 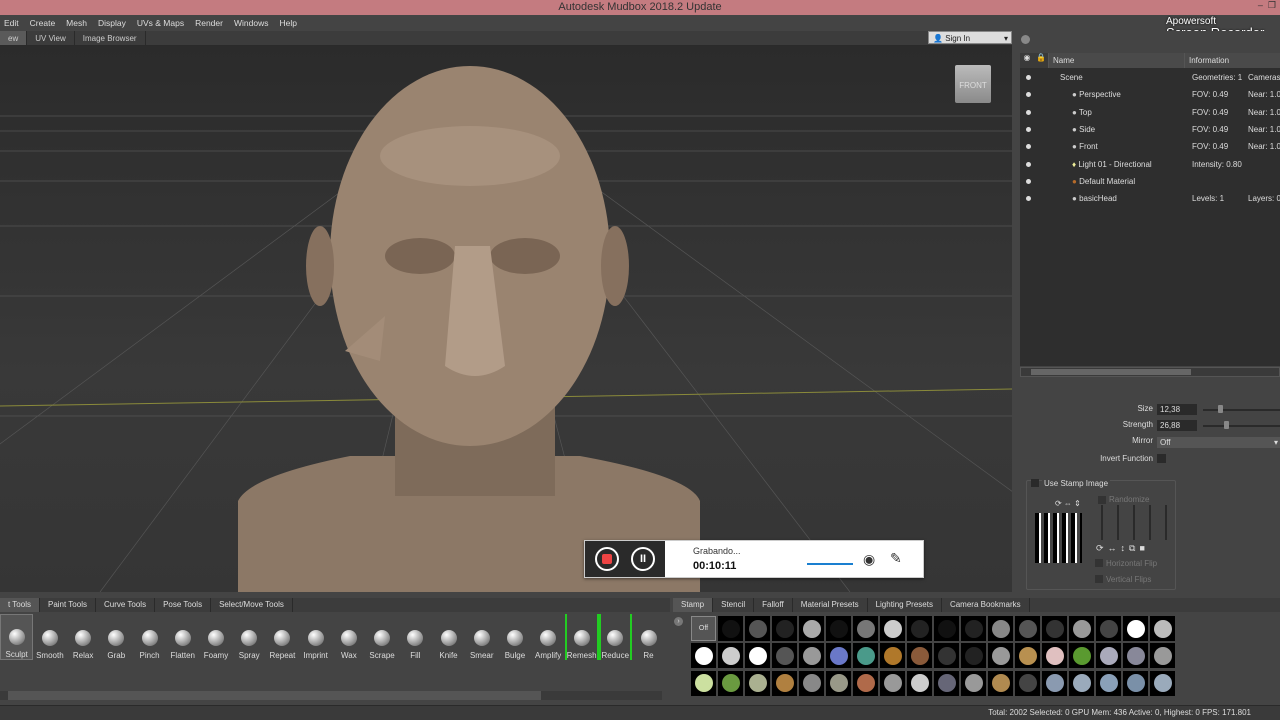 What do you see at coordinates (209, 23) in the screenshot?
I see `menu-render: Render` at bounding box center [209, 23].